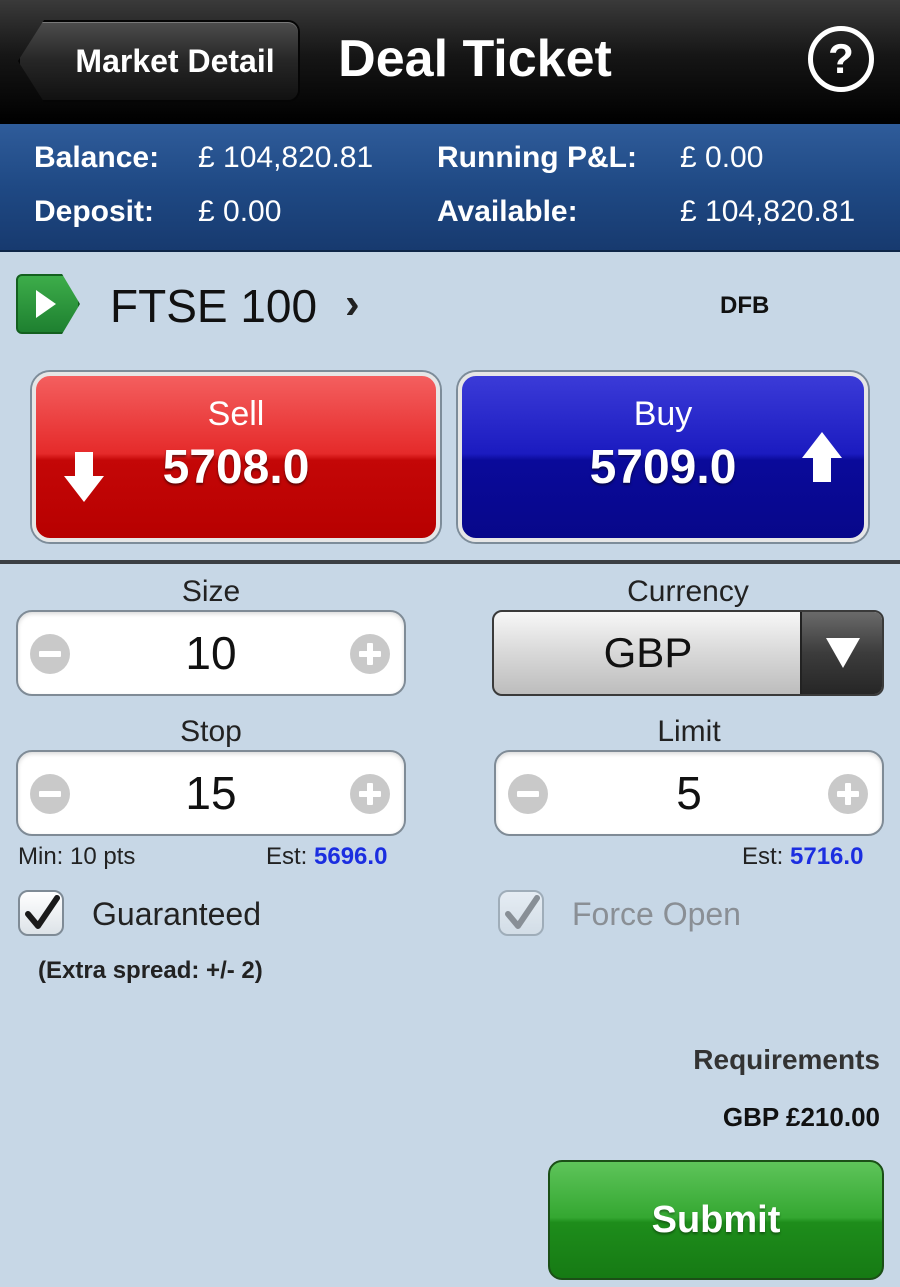 This screenshot has width=900, height=1287. Describe the element at coordinates (763, 856) in the screenshot. I see `limit-est-label: Est:` at that location.